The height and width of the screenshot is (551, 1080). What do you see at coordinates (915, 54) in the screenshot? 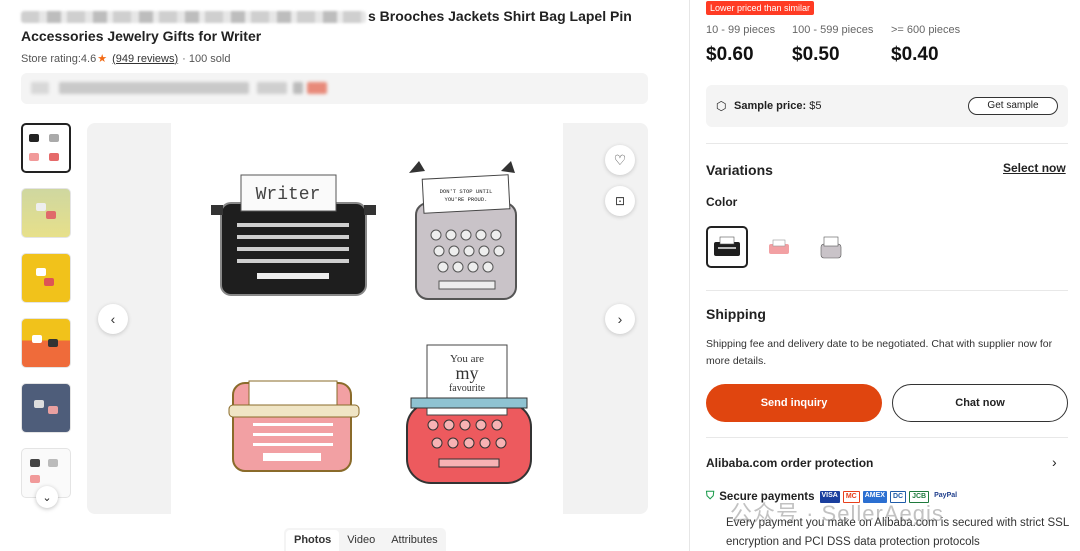
I see `tier-price-3: $0.40` at bounding box center [915, 54].